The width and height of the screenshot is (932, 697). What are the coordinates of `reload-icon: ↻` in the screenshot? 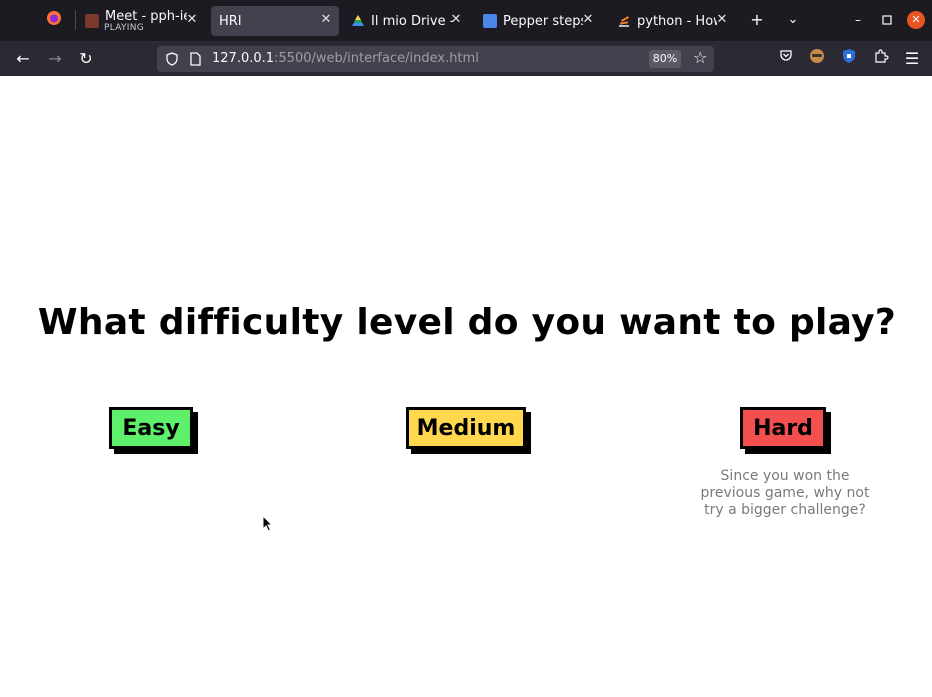 It's located at (86, 59).